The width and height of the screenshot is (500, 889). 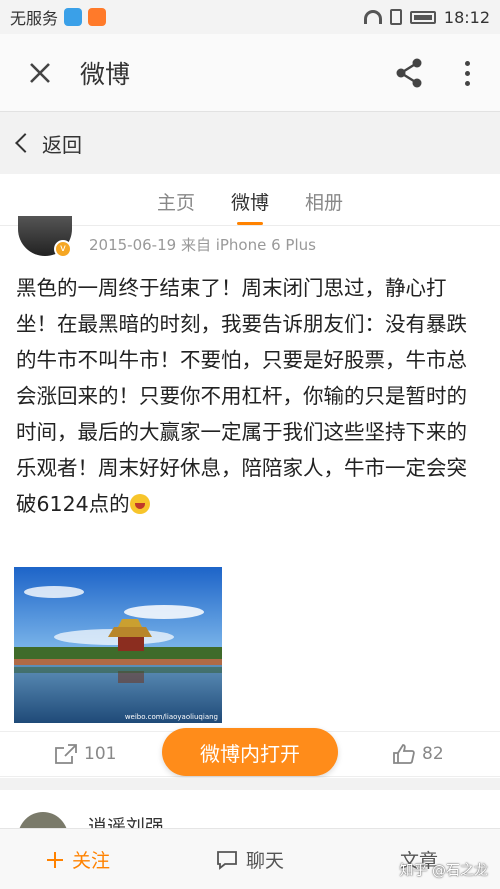 I want to click on verified-badge-icon: v, so click(x=63, y=249).